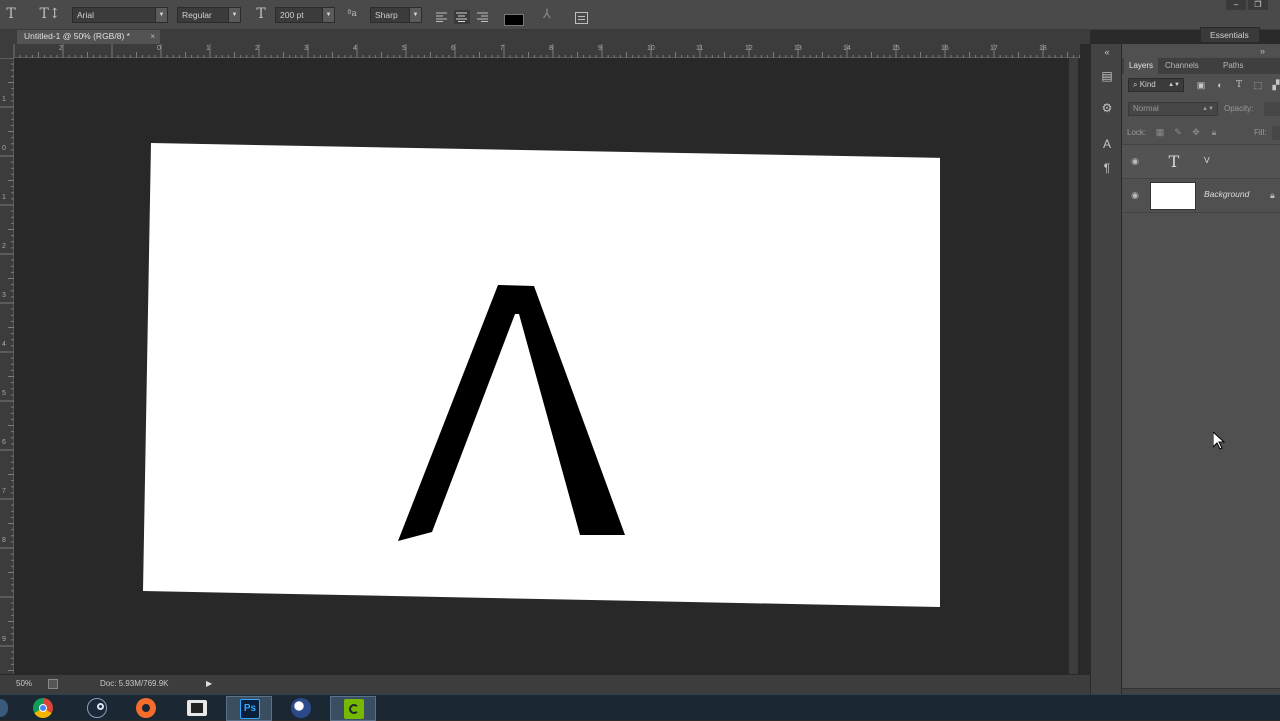 This screenshot has height=721, width=1280. I want to click on align-right-icon, so click(483, 17).